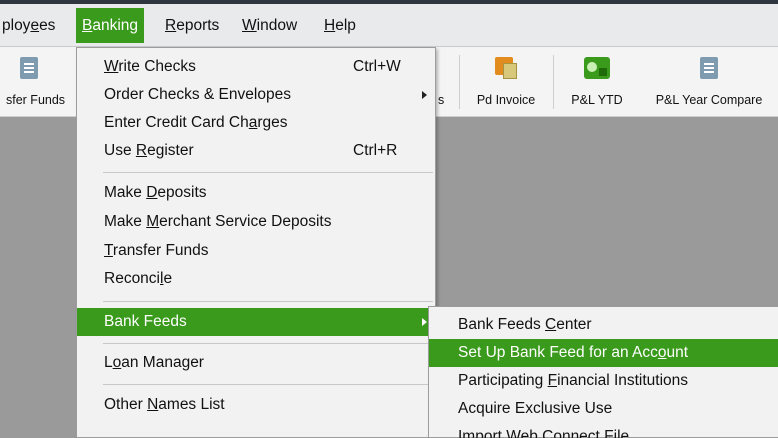 This screenshot has width=778, height=438. Describe the element at coordinates (108, 250) in the screenshot. I see `menu-mnemonic: T` at that location.